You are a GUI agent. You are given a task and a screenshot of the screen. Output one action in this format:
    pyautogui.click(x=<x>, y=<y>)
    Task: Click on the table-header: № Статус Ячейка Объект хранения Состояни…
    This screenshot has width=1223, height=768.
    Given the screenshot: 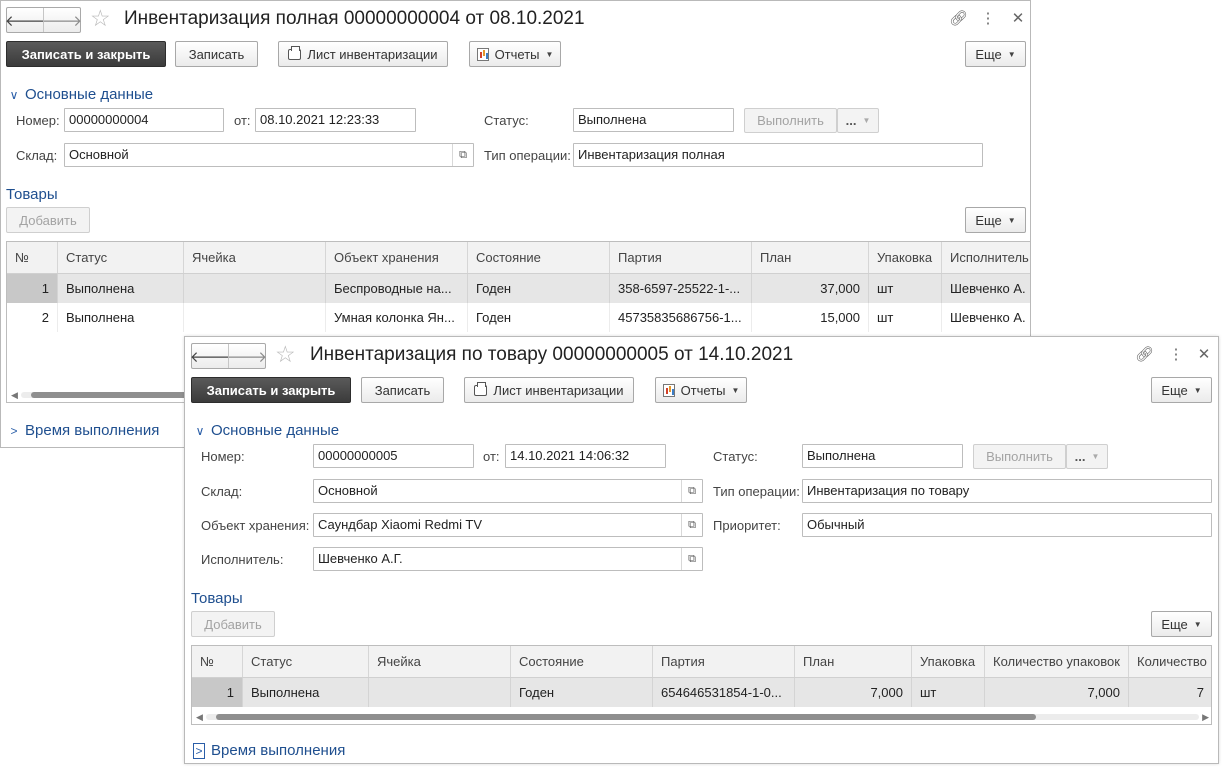 What is the action you would take?
    pyautogui.click(x=518, y=258)
    